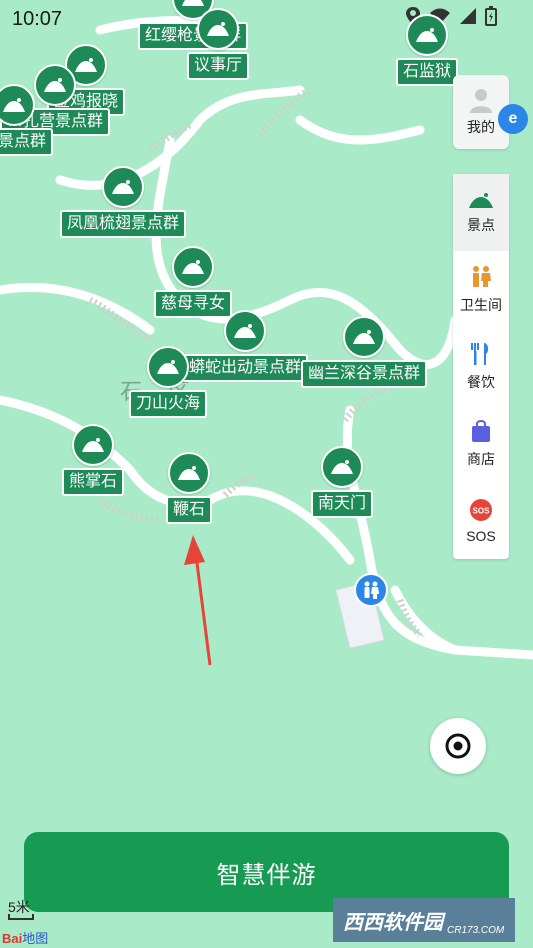 Image resolution: width=533 pixels, height=948 pixels. What do you see at coordinates (424, 920) in the screenshot?
I see `watermark-logo: 西西软件园 CR173.COM` at bounding box center [424, 920].